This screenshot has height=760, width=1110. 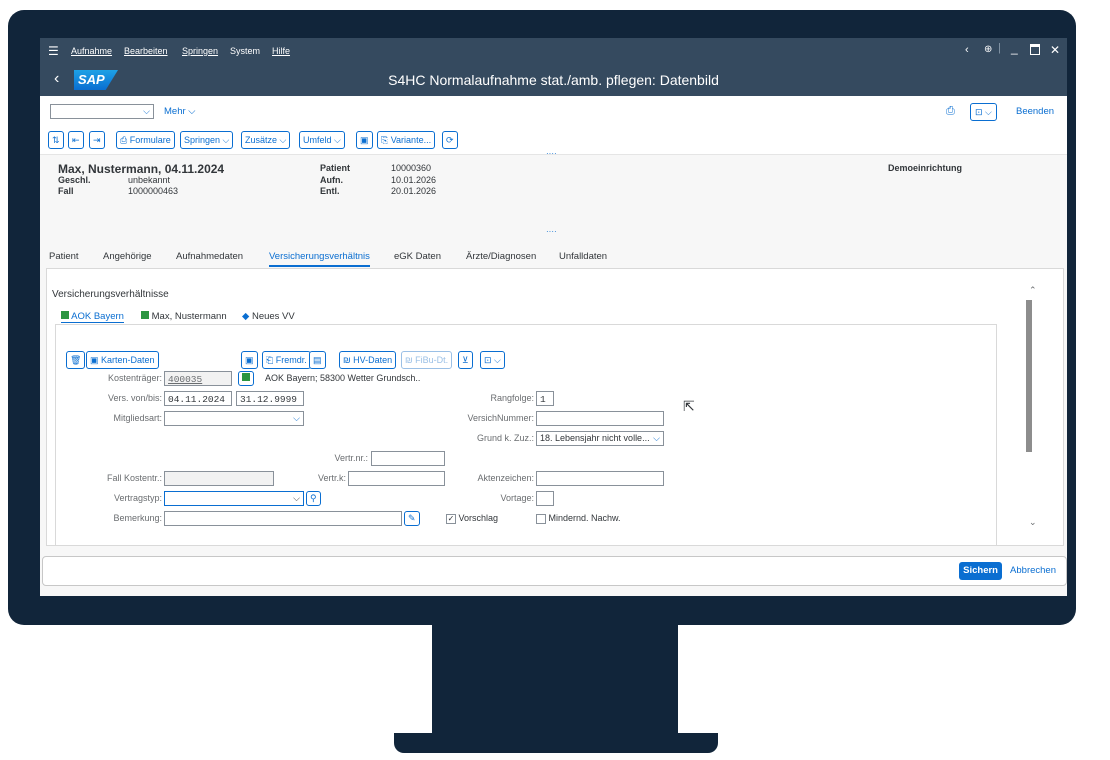 I want to click on search-icon: ⚲, so click(x=313, y=498).